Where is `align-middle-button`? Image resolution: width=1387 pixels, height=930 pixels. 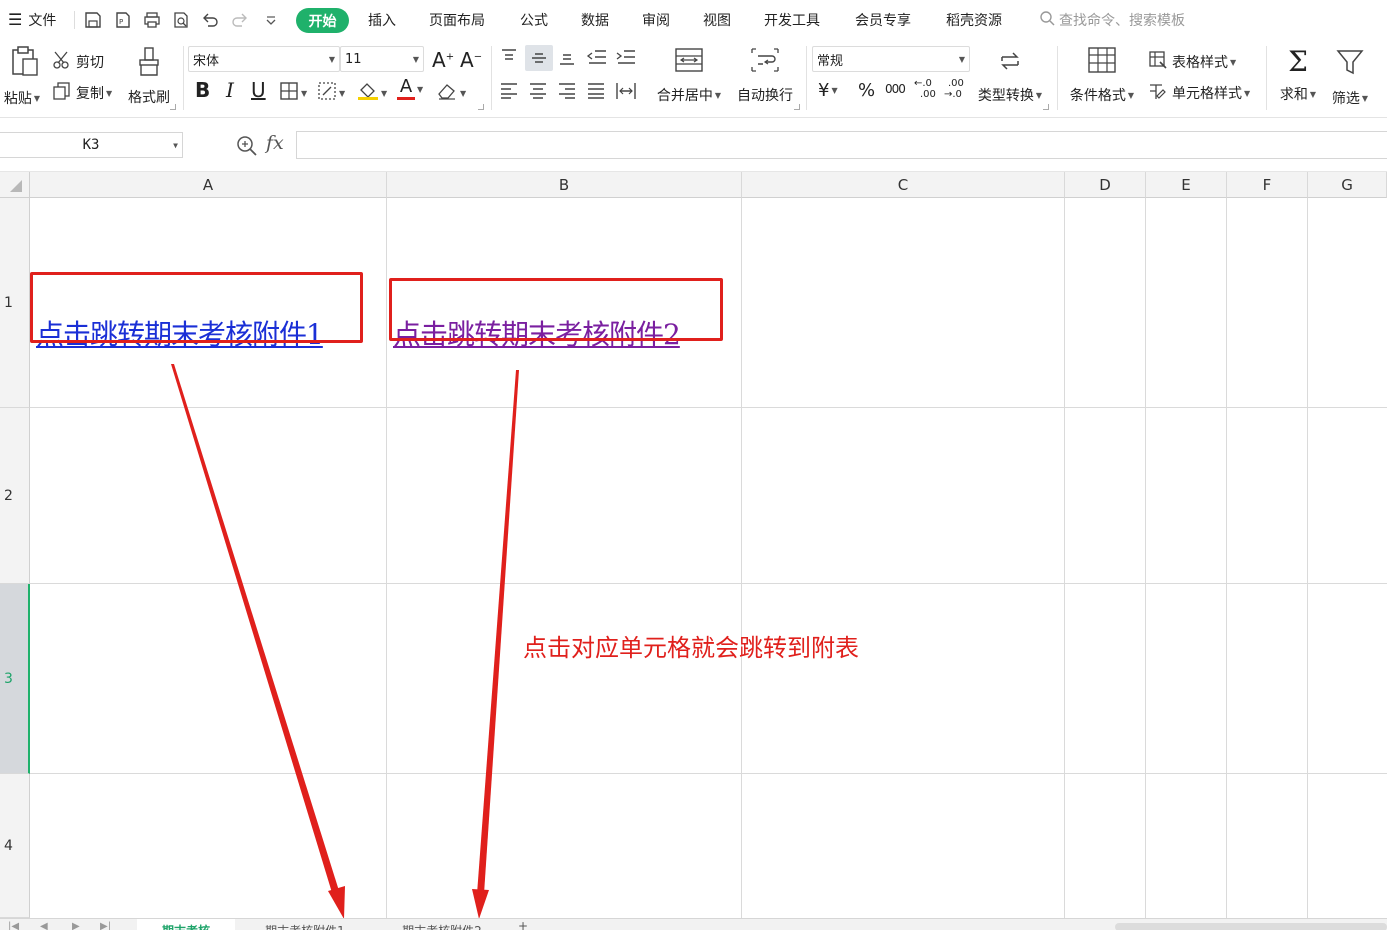 align-middle-button is located at coordinates (539, 58).